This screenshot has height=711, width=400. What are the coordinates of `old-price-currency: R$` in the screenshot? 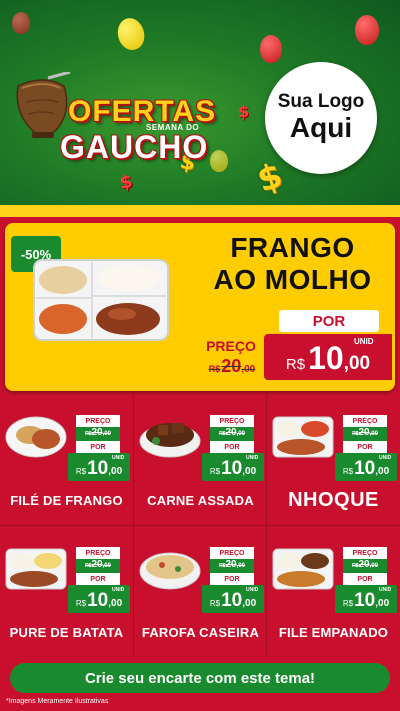 It's located at (214, 369).